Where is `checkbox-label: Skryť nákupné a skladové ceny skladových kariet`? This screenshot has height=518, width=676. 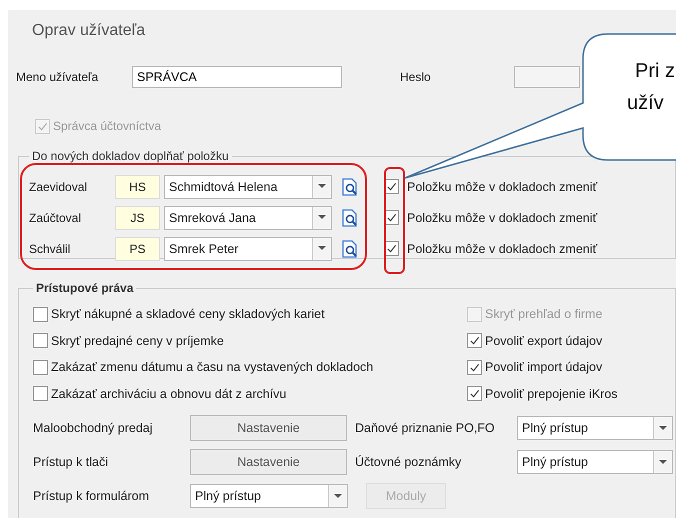 checkbox-label: Skryť nákupné a skladové ceny skladových kariet is located at coordinates (188, 314).